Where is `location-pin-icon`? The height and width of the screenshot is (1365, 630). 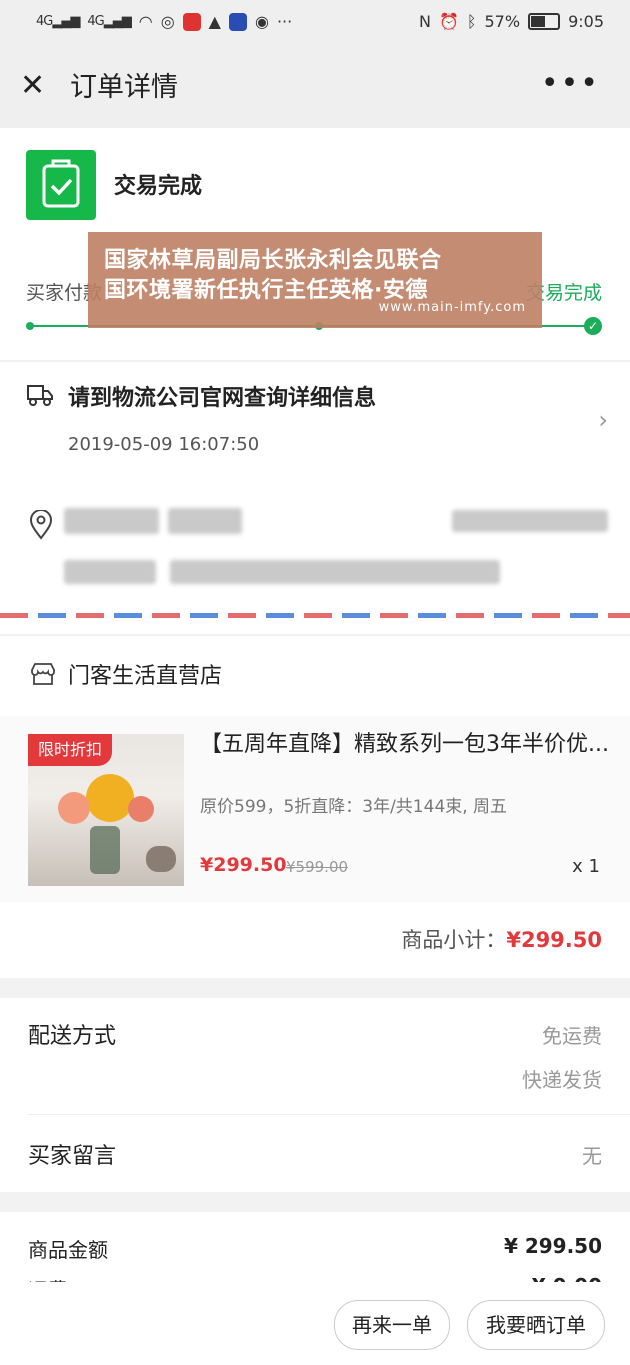
location-pin-icon is located at coordinates (41, 524).